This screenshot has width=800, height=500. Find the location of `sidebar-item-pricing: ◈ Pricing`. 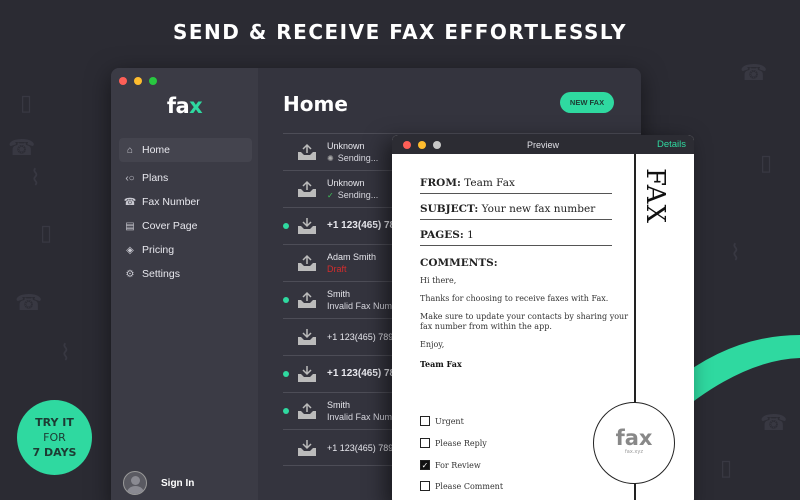

sidebar-item-pricing: ◈ Pricing is located at coordinates (185, 250).